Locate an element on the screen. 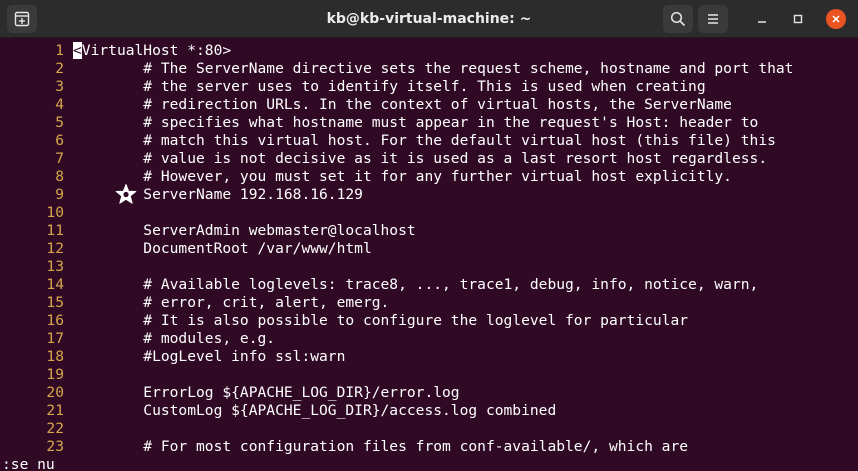 Image resolution: width=858 pixels, height=471 pixels. line-text: VirtualHost *:80> is located at coordinates (156, 50).